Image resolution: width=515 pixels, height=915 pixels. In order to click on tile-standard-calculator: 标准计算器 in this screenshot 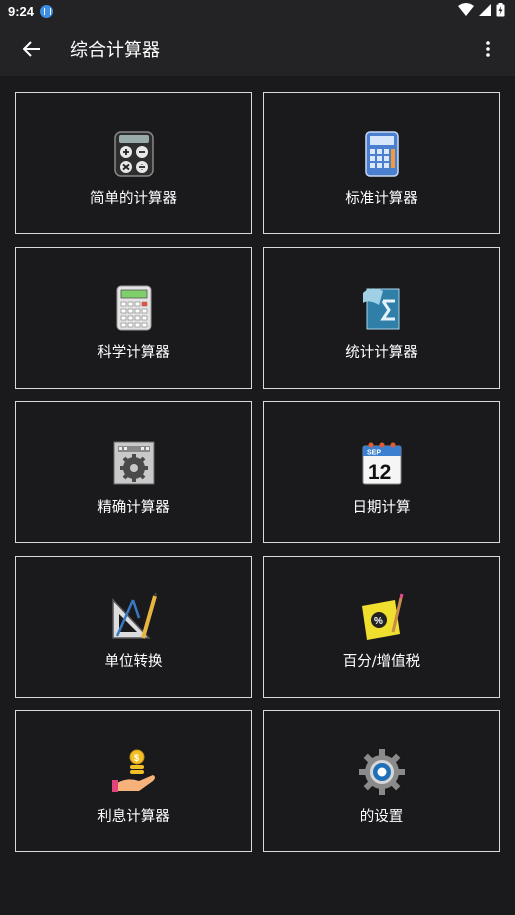, I will do `click(381, 163)`.